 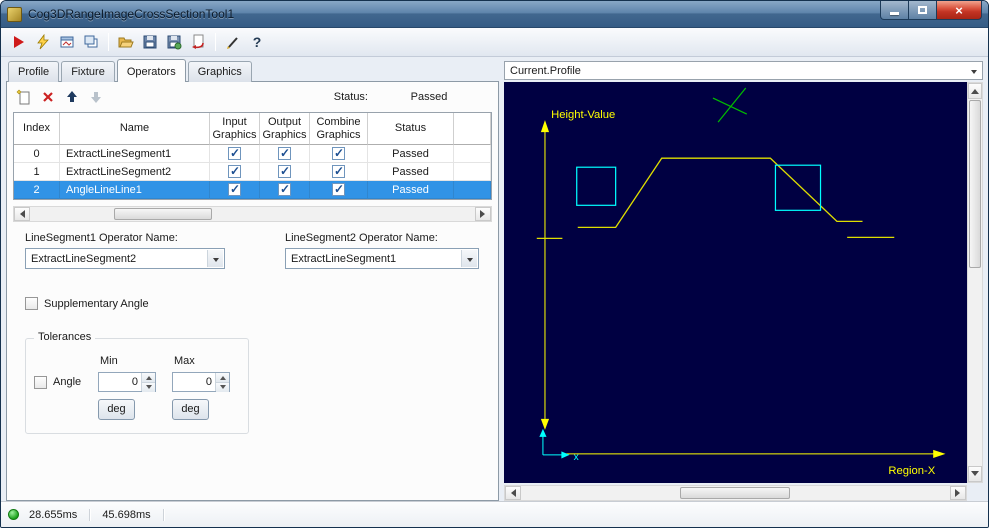 What do you see at coordinates (40, 382) in the screenshot?
I see `angle-tolerance-checkbox` at bounding box center [40, 382].